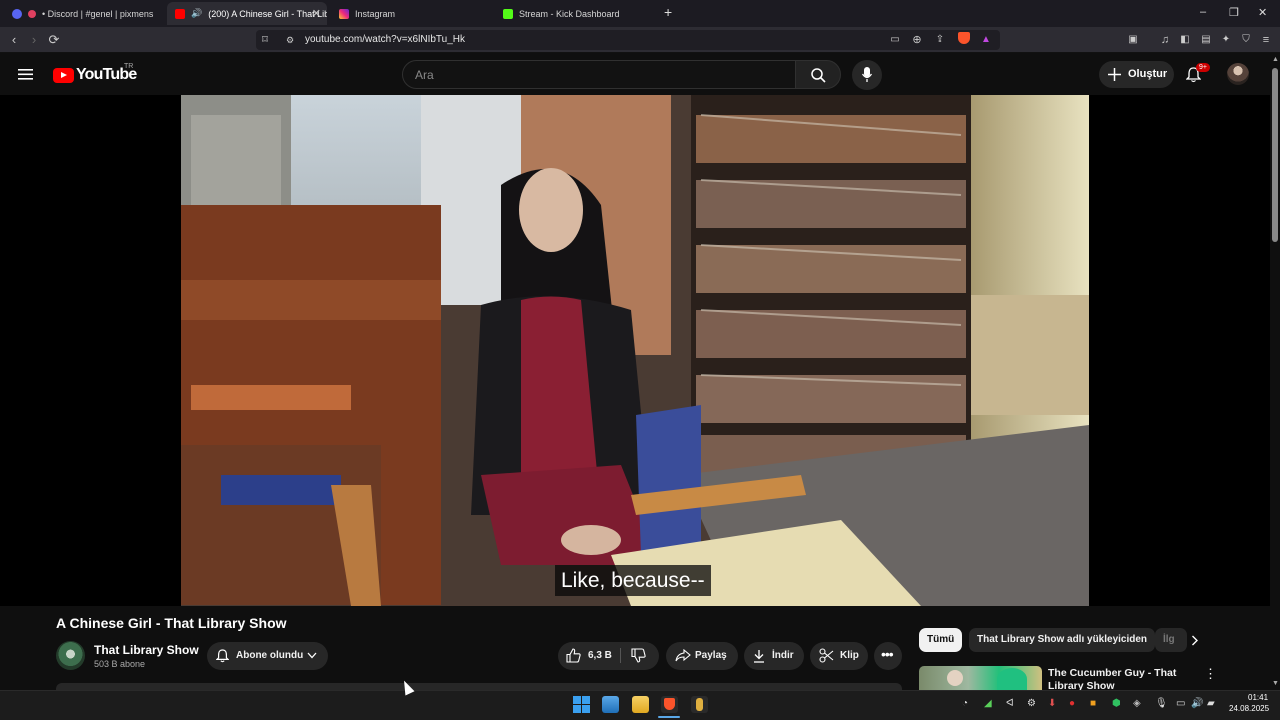 This screenshot has width=1280, height=720. I want to click on clock-date: 24.08.2025, so click(1249, 708).